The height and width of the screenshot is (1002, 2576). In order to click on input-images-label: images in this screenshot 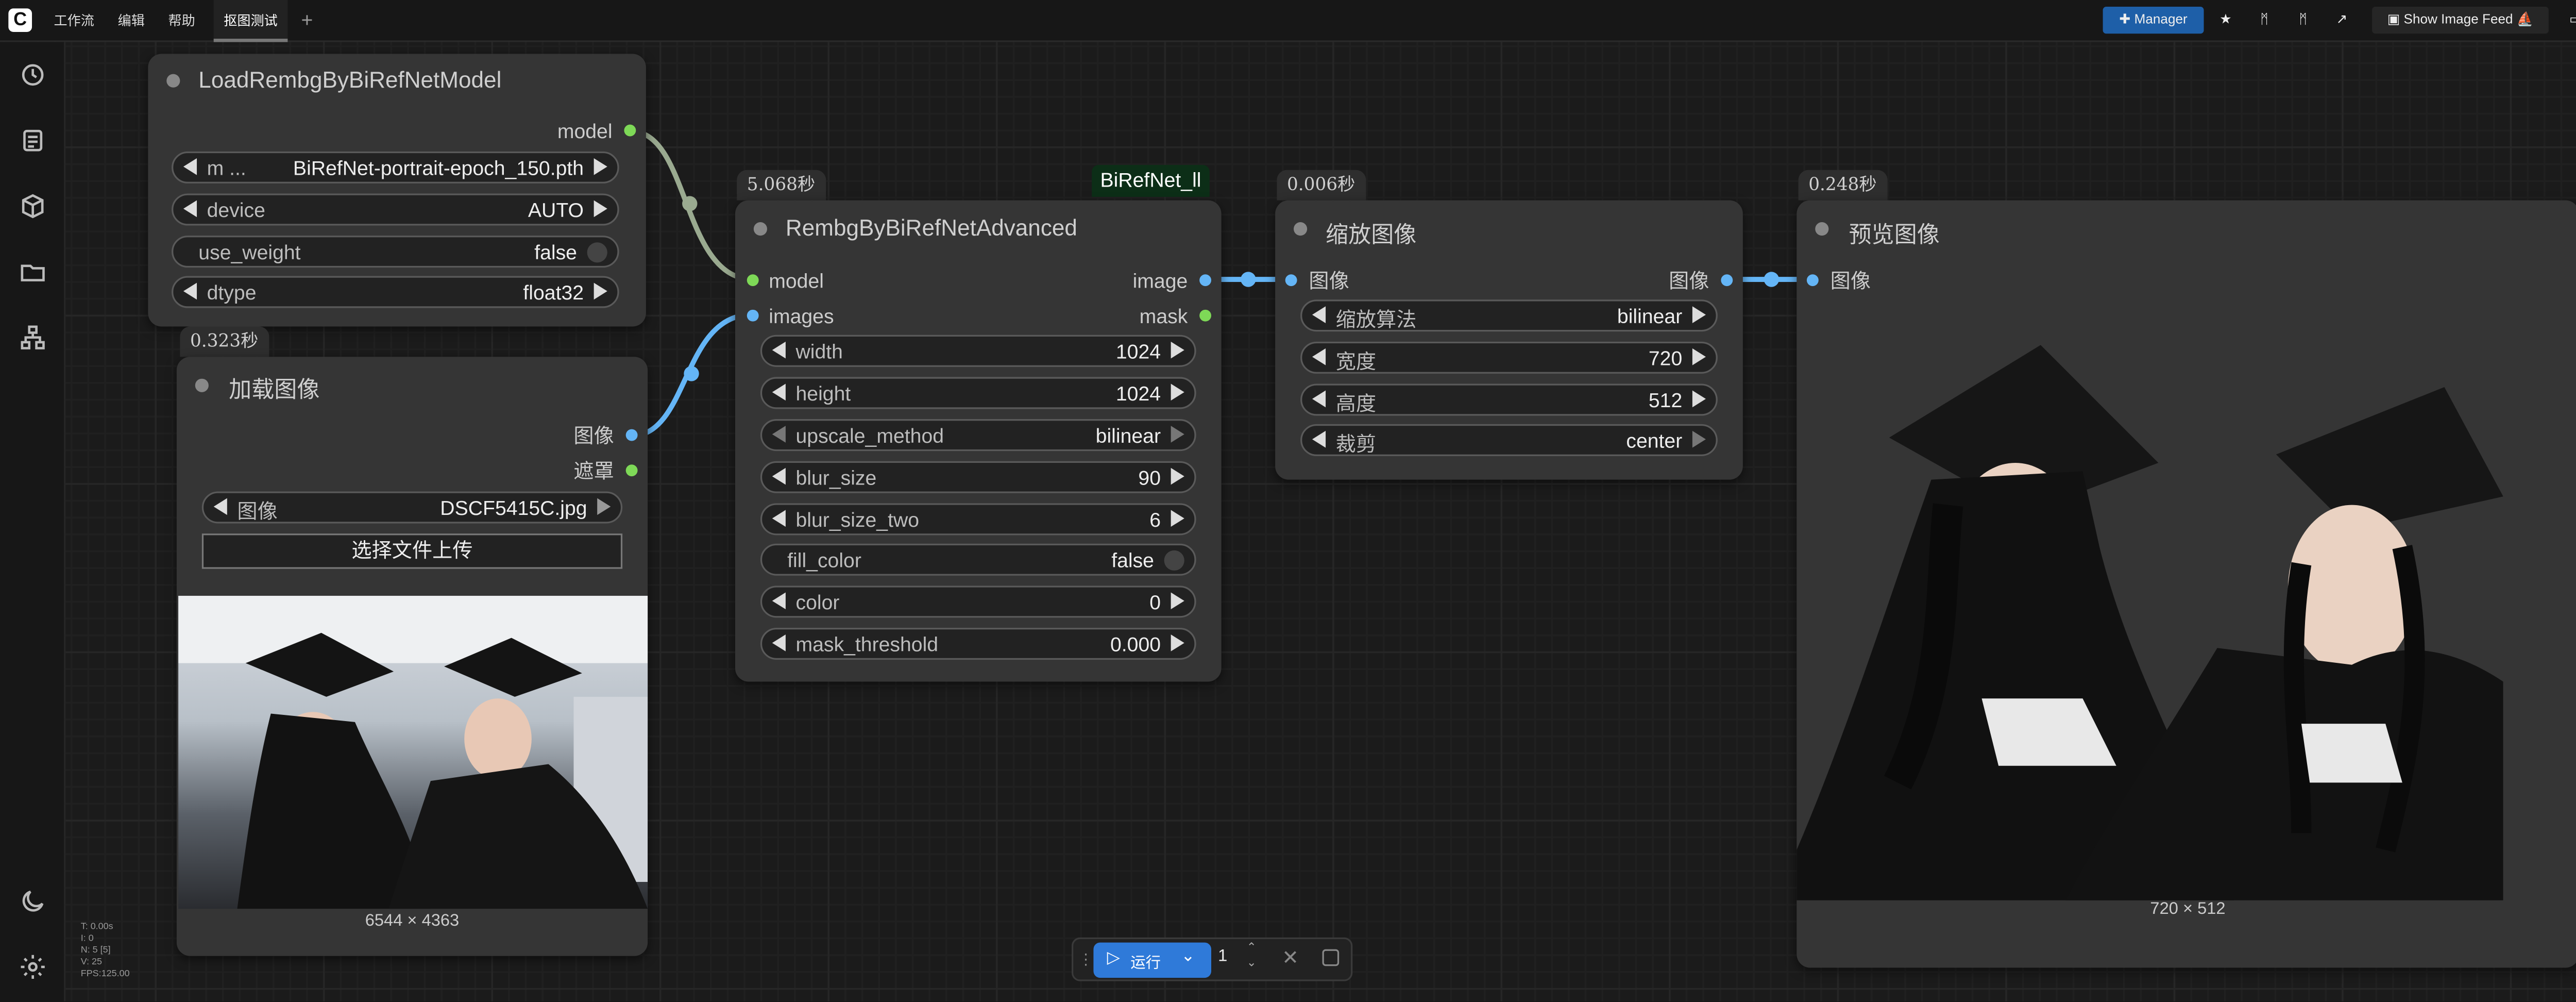, I will do `click(801, 316)`.